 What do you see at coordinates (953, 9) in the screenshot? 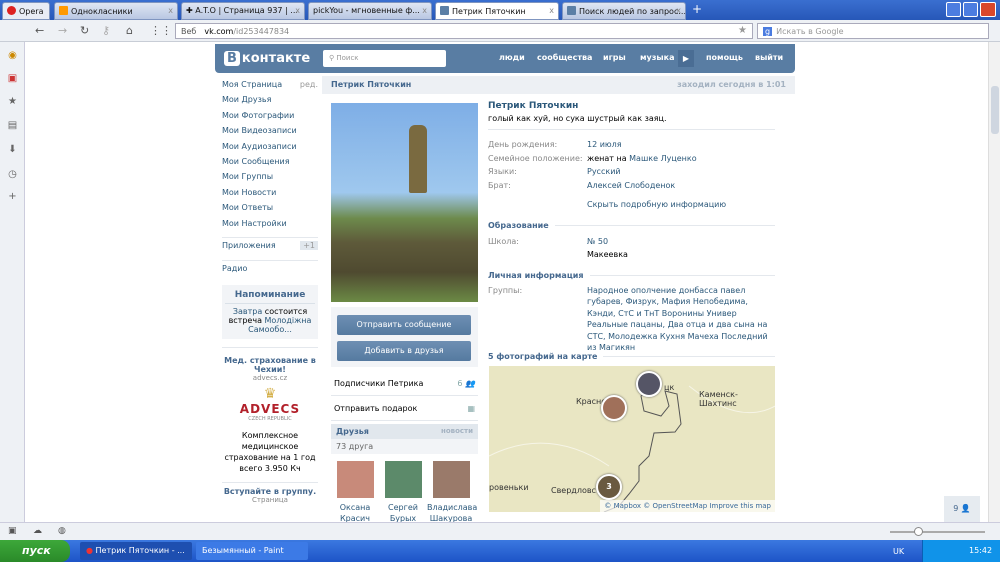
I see `minimize-button` at bounding box center [953, 9].